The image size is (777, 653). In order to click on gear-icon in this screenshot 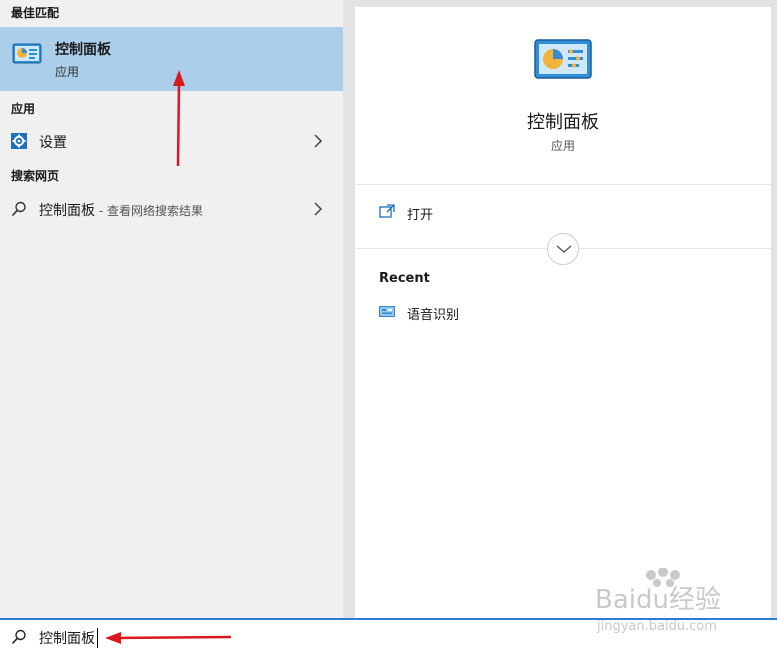, I will do `click(19, 141)`.